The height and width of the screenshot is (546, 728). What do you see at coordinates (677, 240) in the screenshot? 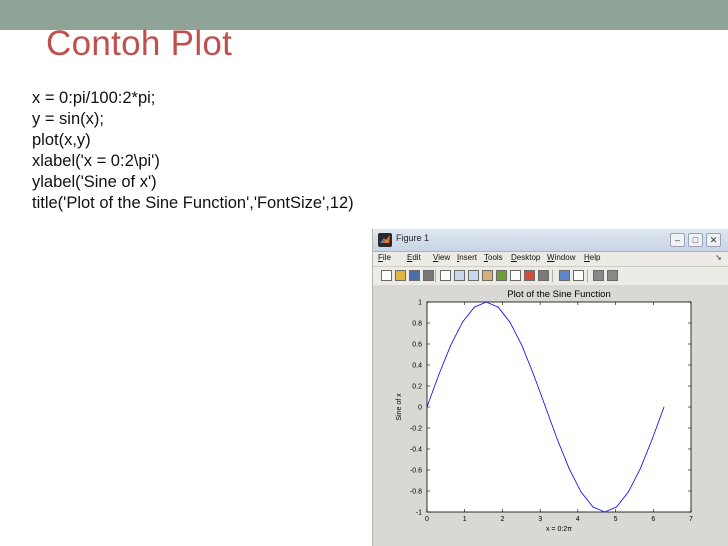
I see `minimize-button: –` at bounding box center [677, 240].